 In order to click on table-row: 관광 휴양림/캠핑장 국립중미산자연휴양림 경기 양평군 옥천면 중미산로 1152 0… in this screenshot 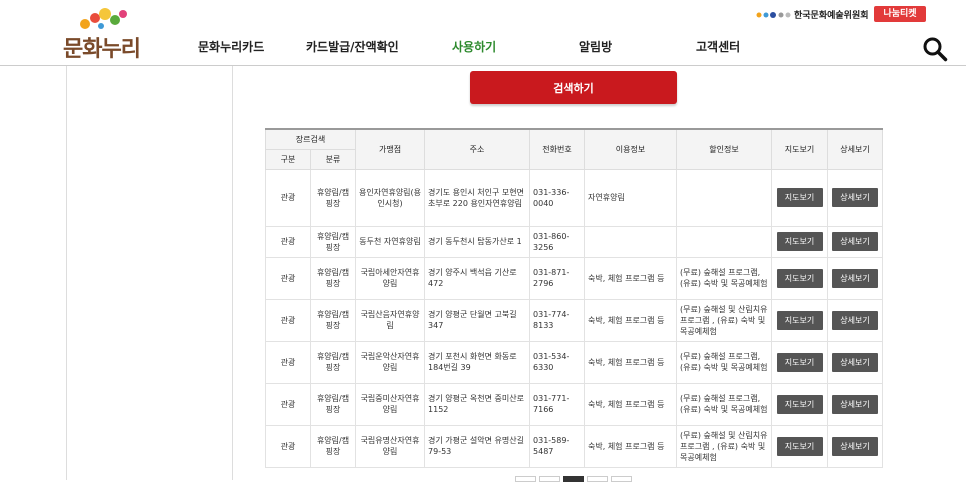, I will do `click(574, 404)`.